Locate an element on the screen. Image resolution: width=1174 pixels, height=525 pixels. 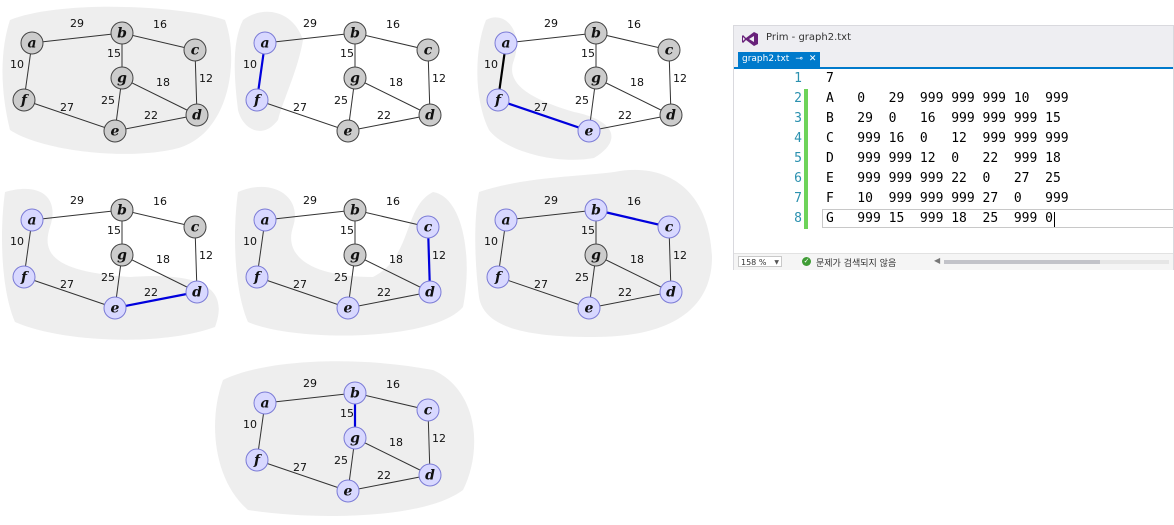
code-line: 3 B 29 0 16 999 999 999 15 is located at coordinates (953, 119).